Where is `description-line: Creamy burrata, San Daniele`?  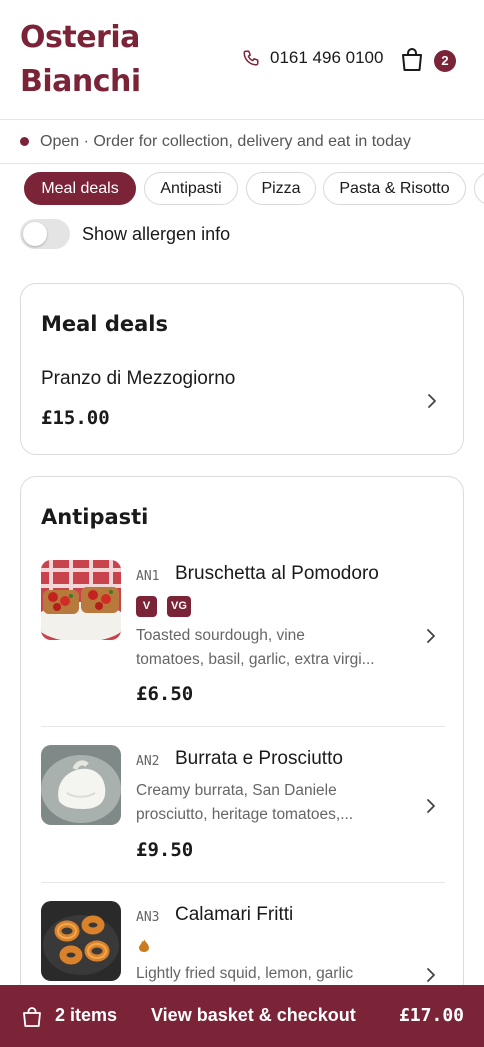
description-line: Creamy burrata, San Daniele is located at coordinates (236, 790).